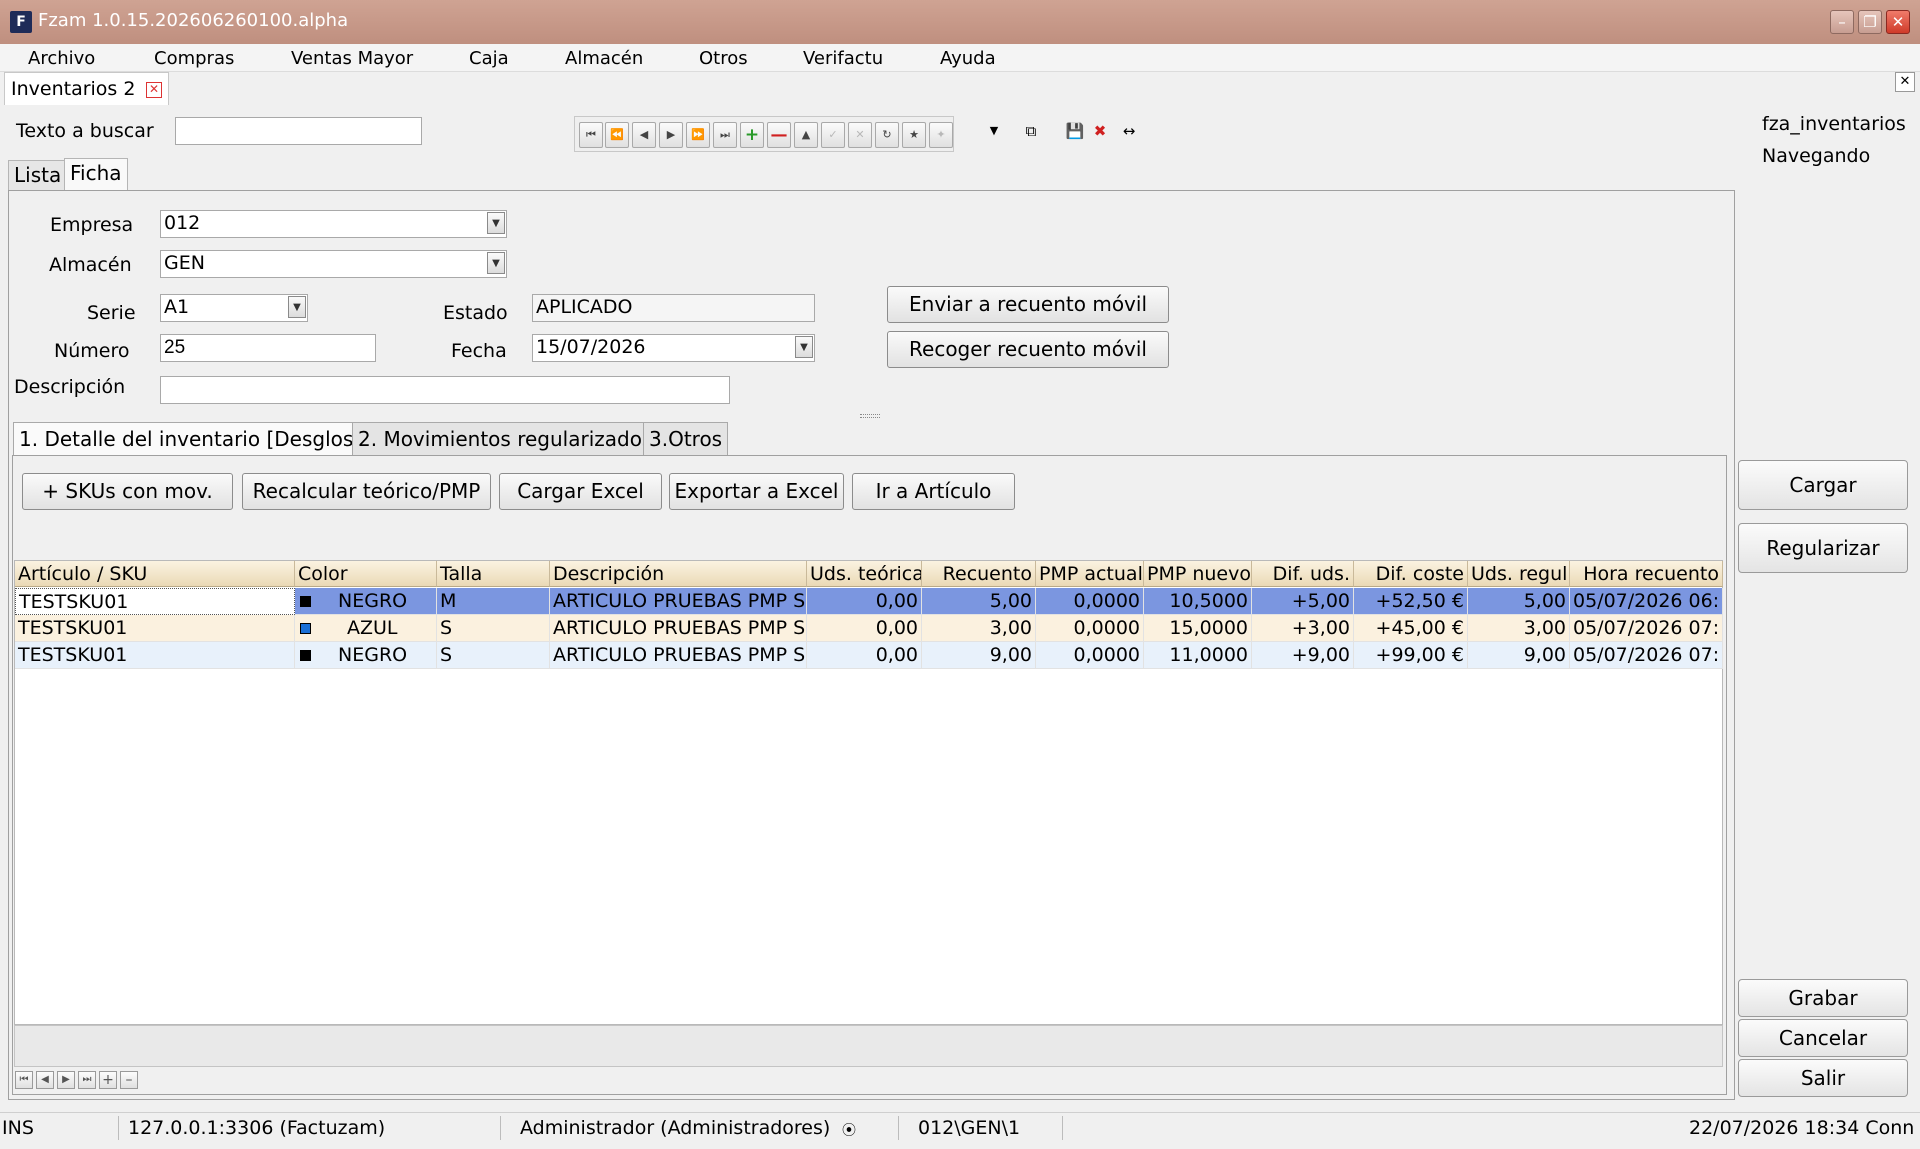  I want to click on delete-layout-icon: ✖, so click(1100, 131).